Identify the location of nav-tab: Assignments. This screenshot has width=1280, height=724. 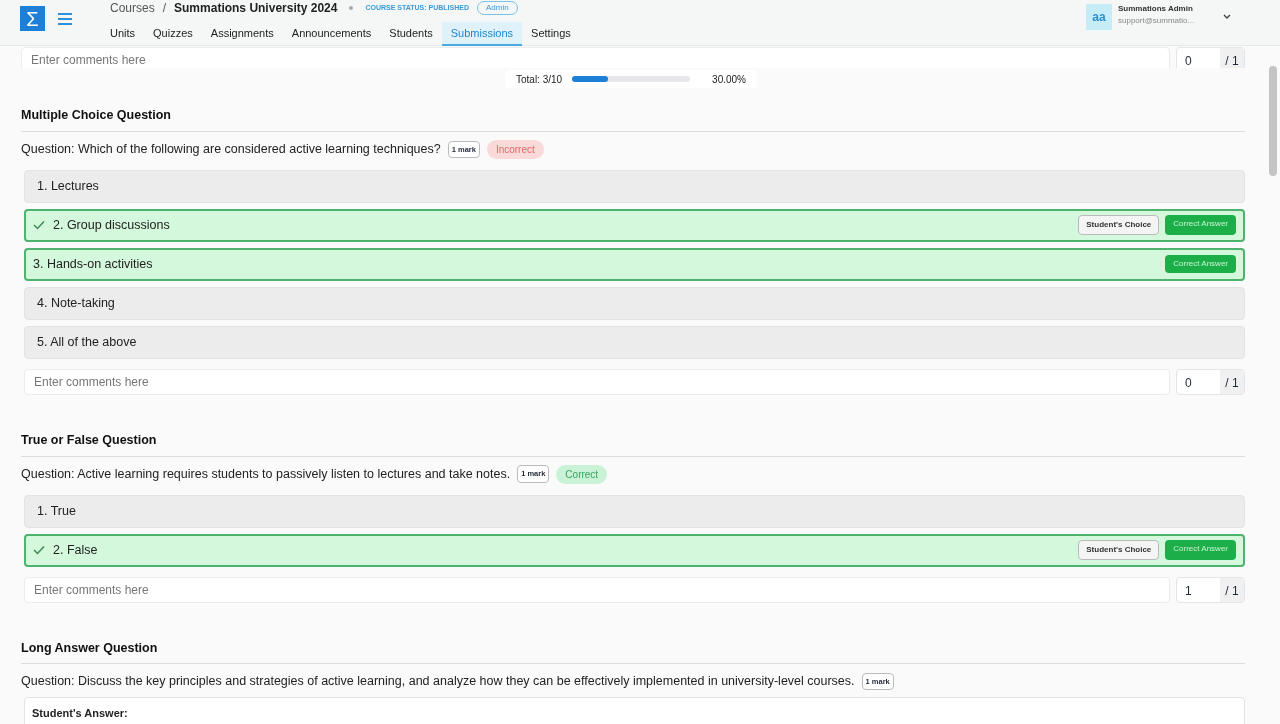
(242, 34).